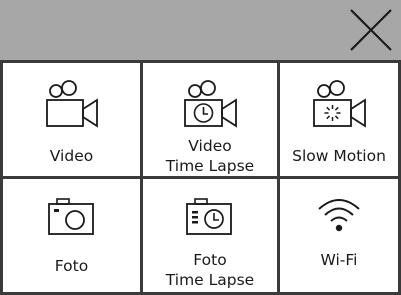 Image resolution: width=401 pixels, height=295 pixels. I want to click on video-time-lapse-icon, so click(210, 104).